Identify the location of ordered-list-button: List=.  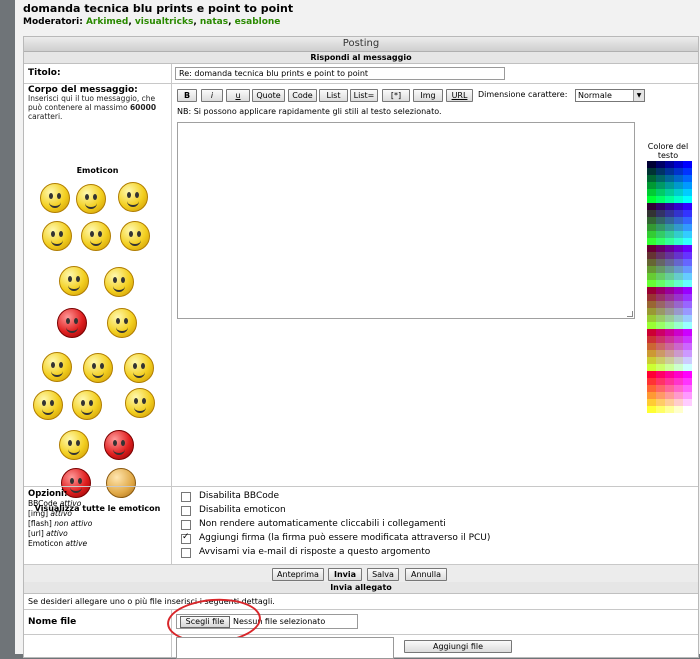
(364, 95).